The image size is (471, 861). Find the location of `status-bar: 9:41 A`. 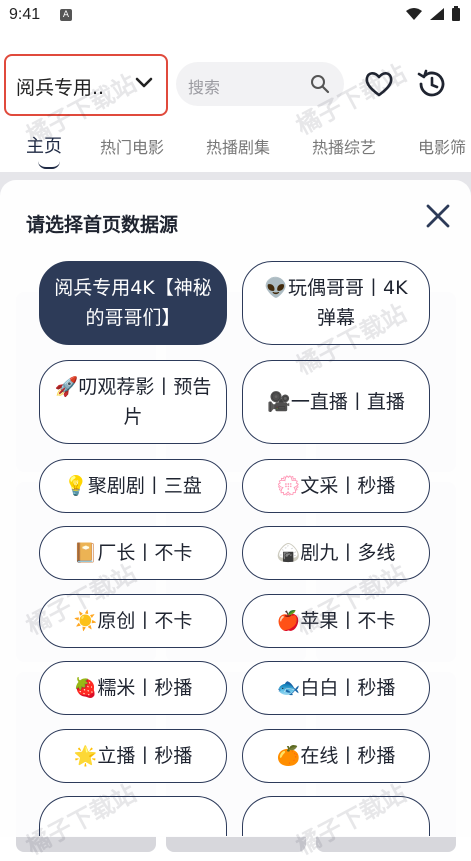

status-bar: 9:41 A is located at coordinates (235, 17).